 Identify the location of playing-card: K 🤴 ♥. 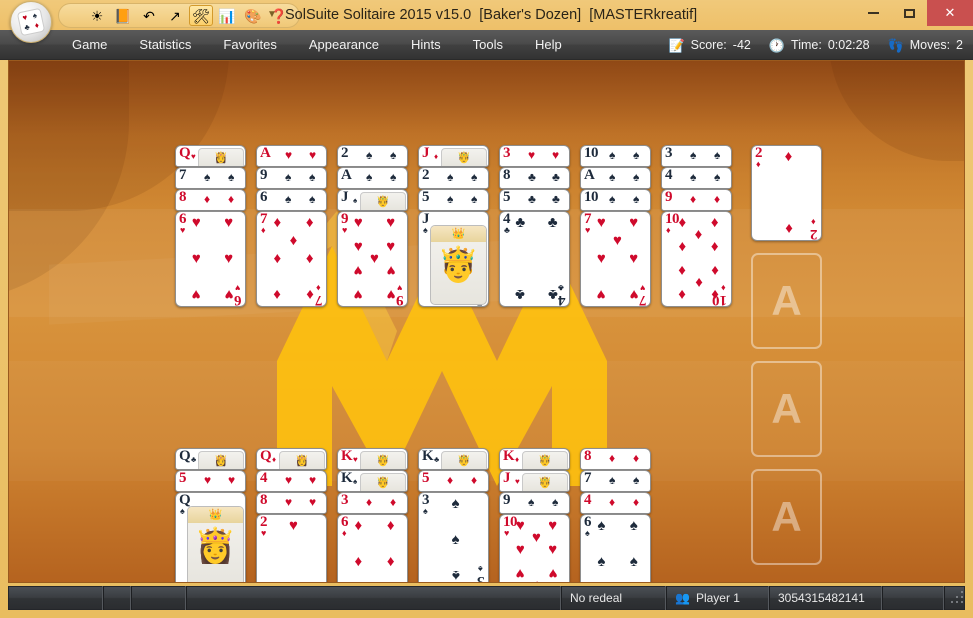
(372, 459).